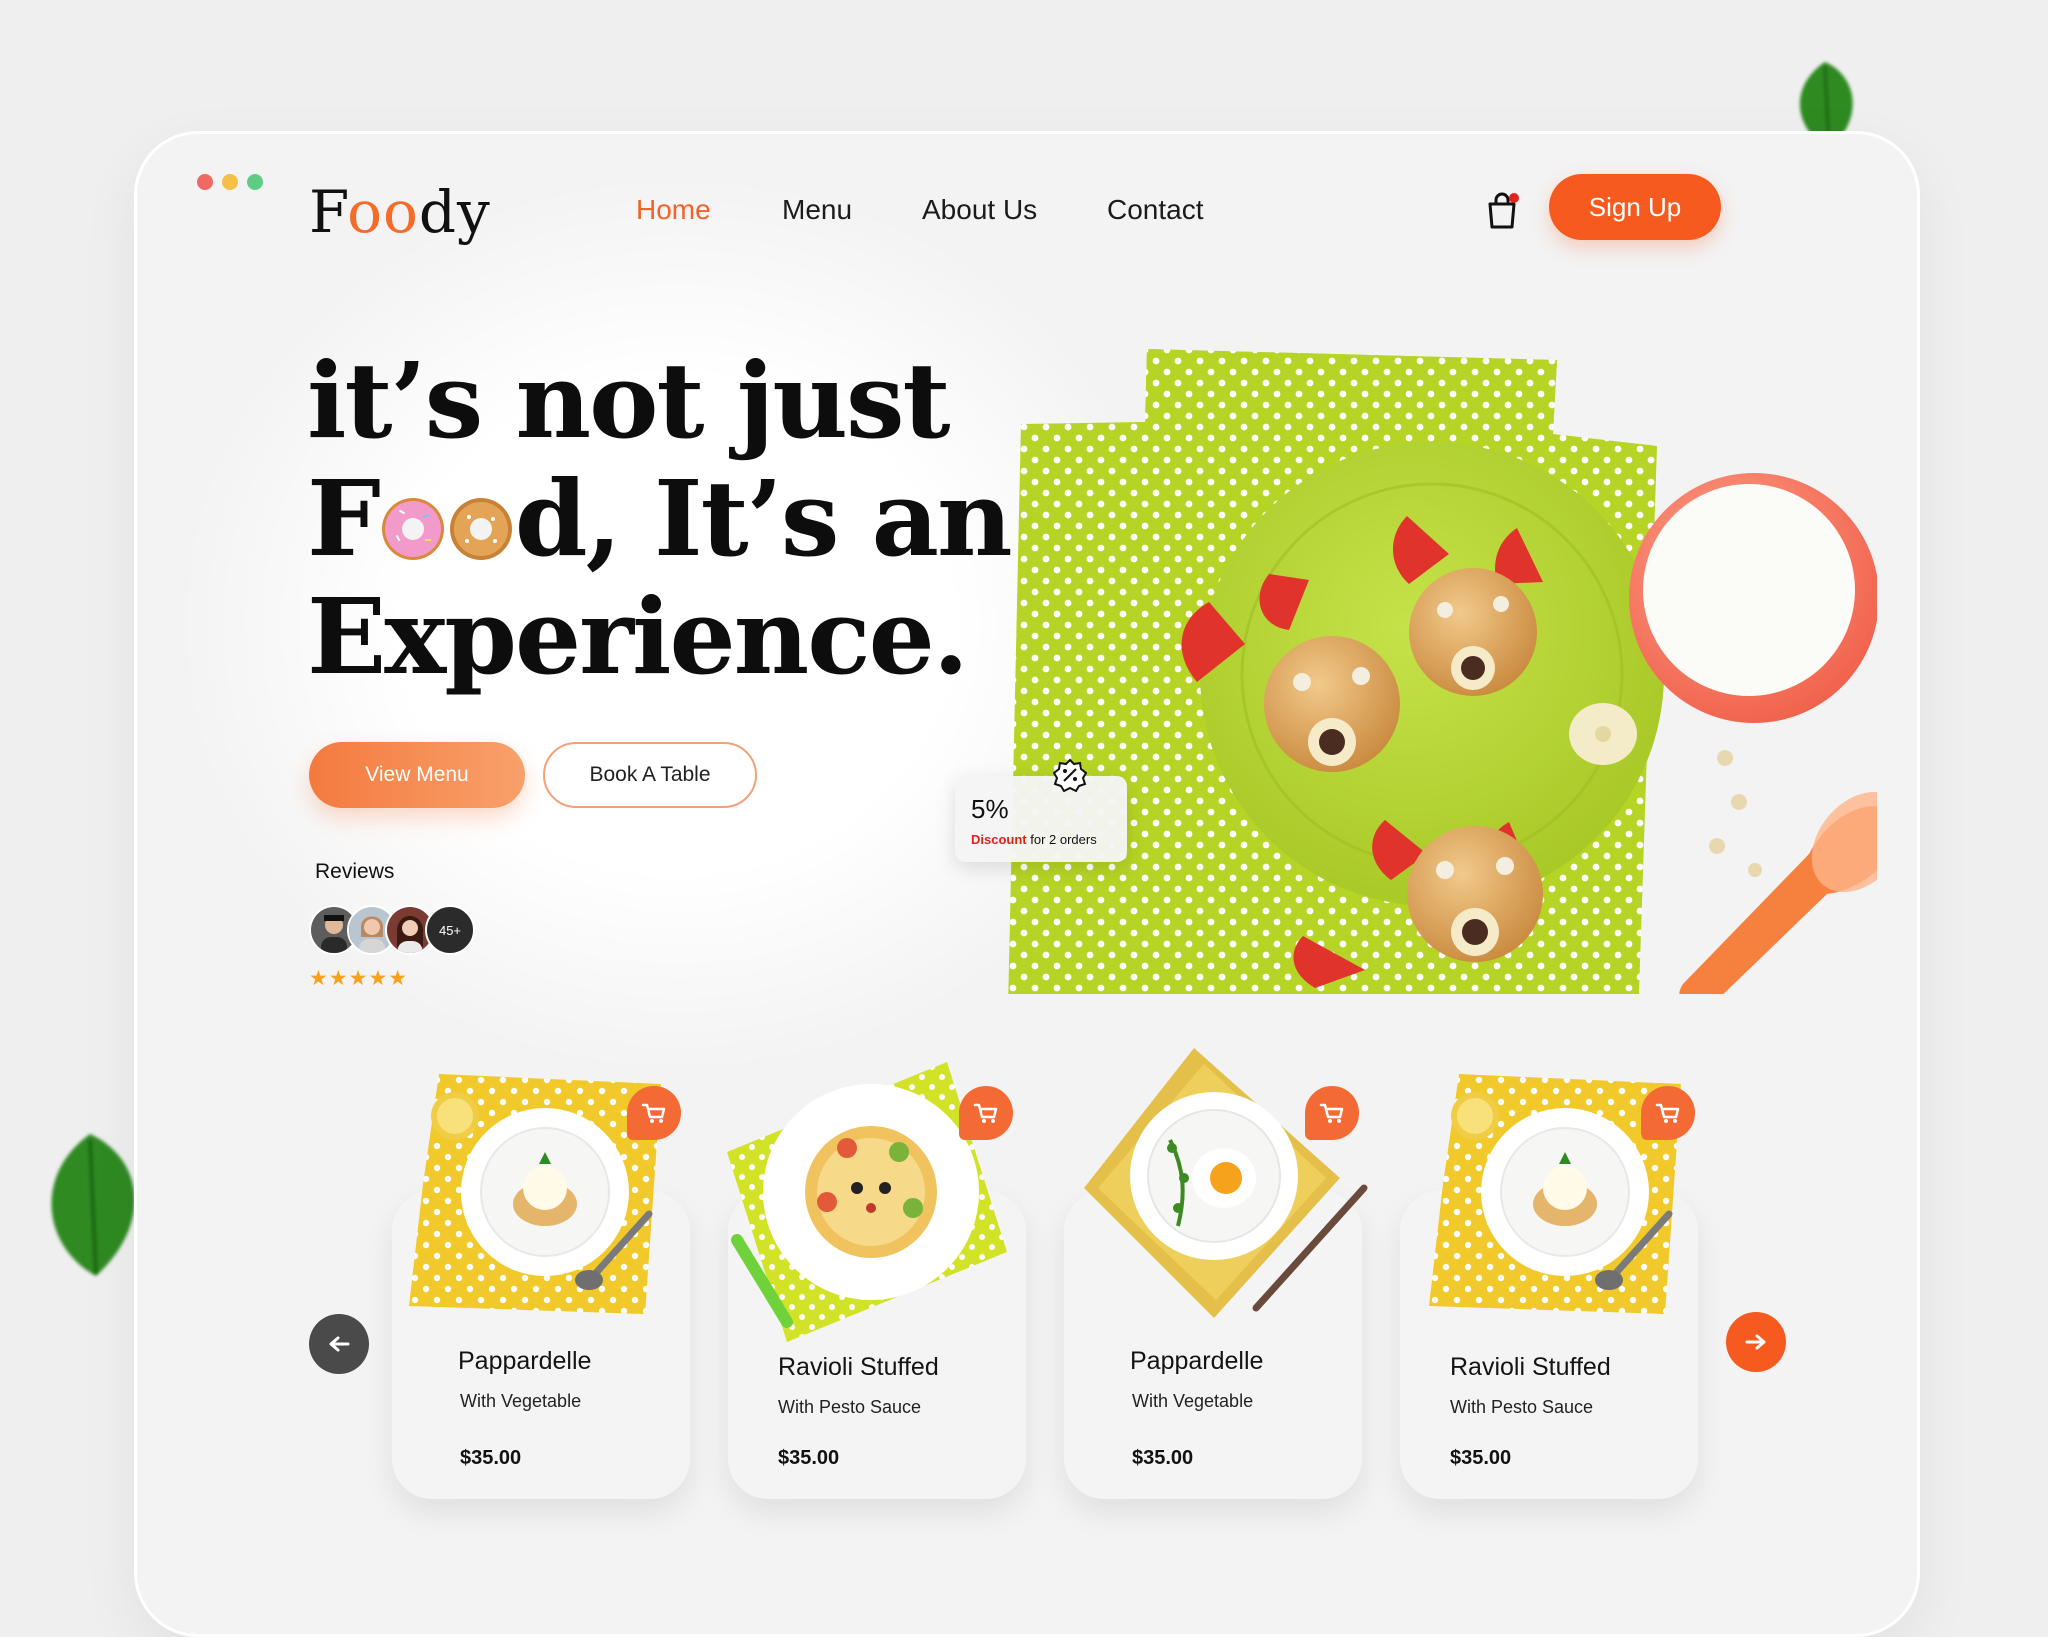 This screenshot has width=2048, height=1637. Describe the element at coordinates (673, 210) in the screenshot. I see `nav-home: Home` at that location.